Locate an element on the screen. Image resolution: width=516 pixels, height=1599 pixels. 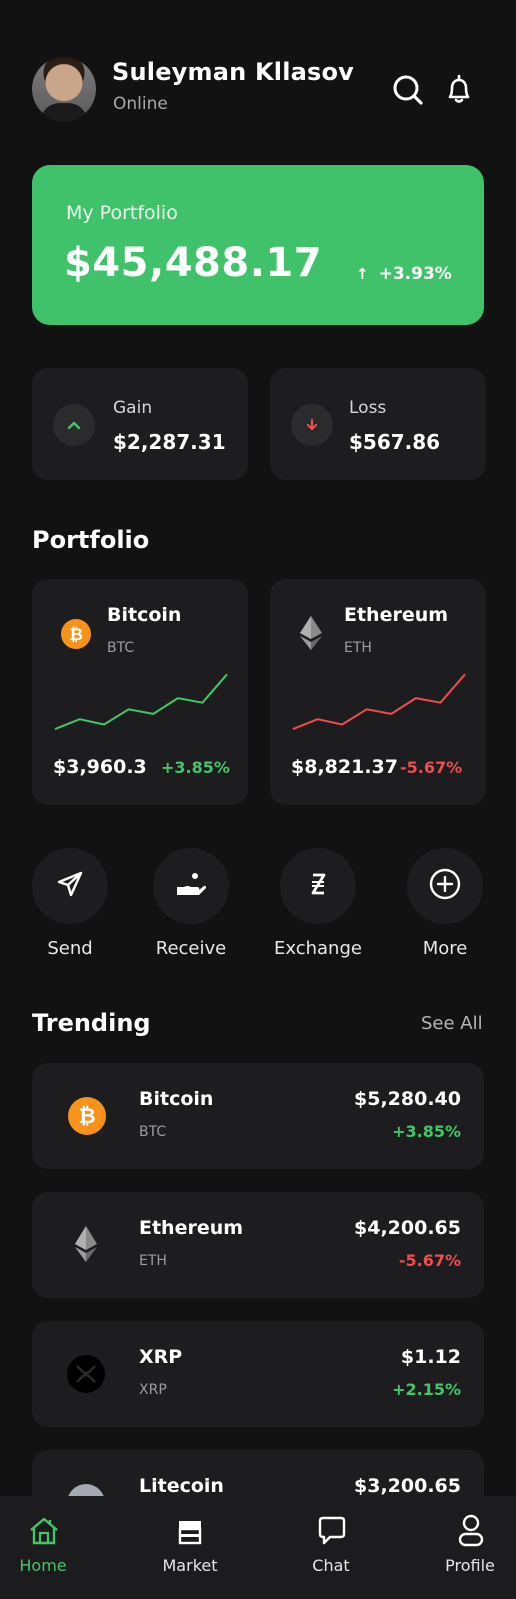
profile-icon is located at coordinates (471, 1532).